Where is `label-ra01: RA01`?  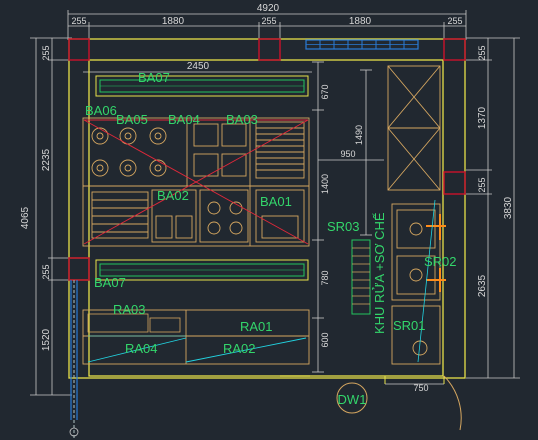
label-ra01: RA01 is located at coordinates (256, 326).